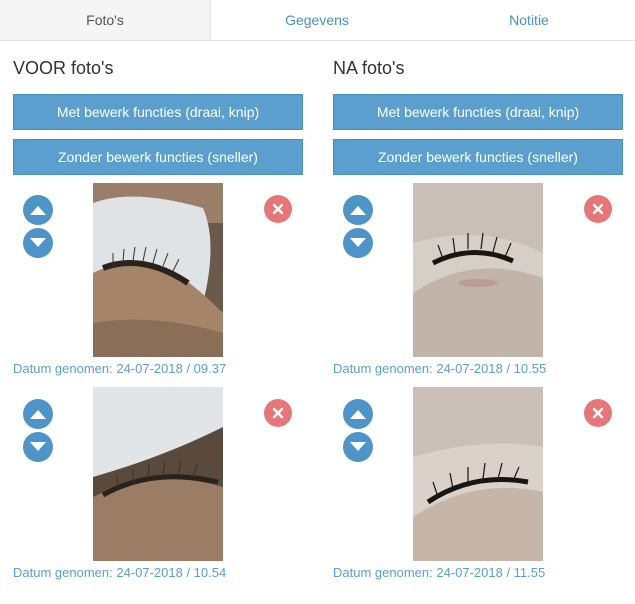 Image resolution: width=635 pixels, height=604 pixels. What do you see at coordinates (439, 572) in the screenshot?
I see `photo-date: Datum genomen: 24-07-2018 / 11.55` at bounding box center [439, 572].